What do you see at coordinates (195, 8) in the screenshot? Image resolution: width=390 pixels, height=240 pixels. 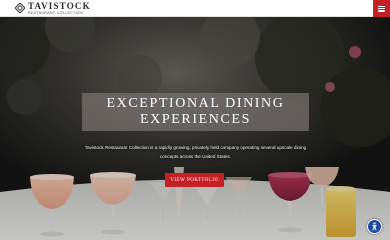 I see `site-header: TAVISTOCK RESTAURANT COLLECTION` at bounding box center [195, 8].